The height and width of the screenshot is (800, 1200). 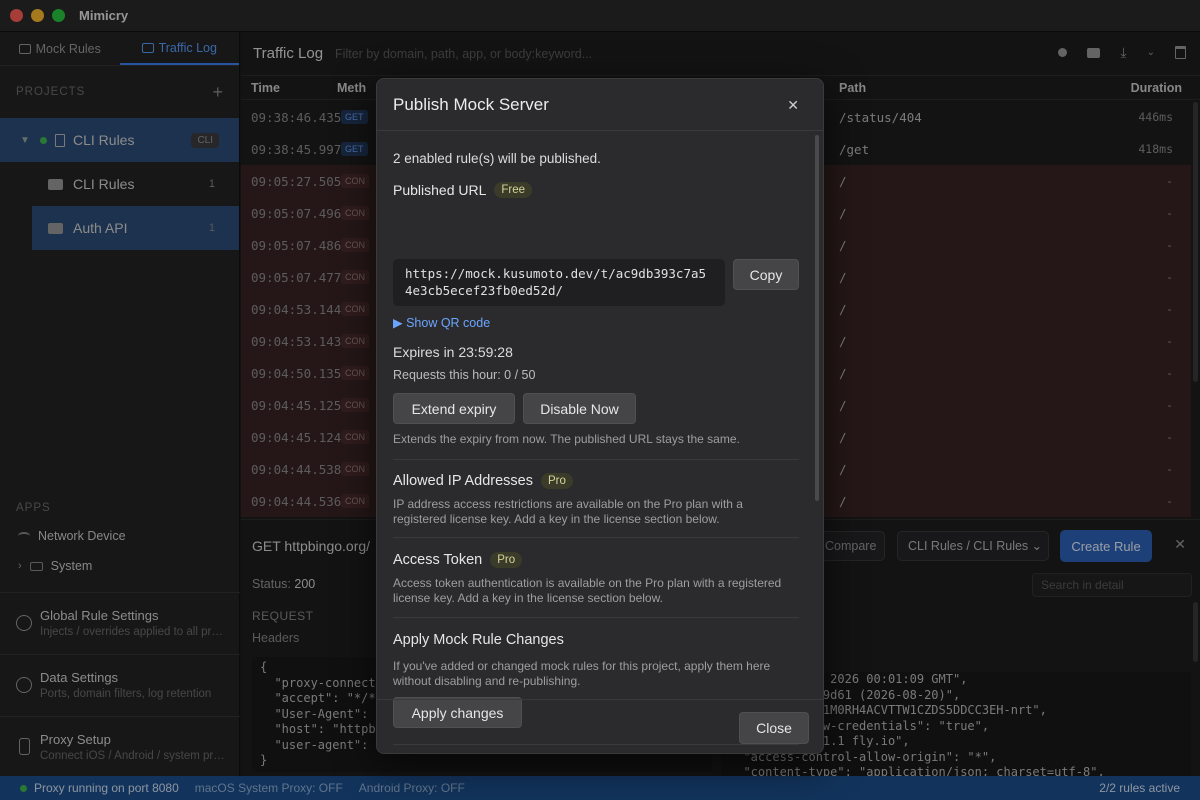 I want to click on dialog-title: Publish Mock Server, so click(x=471, y=104).